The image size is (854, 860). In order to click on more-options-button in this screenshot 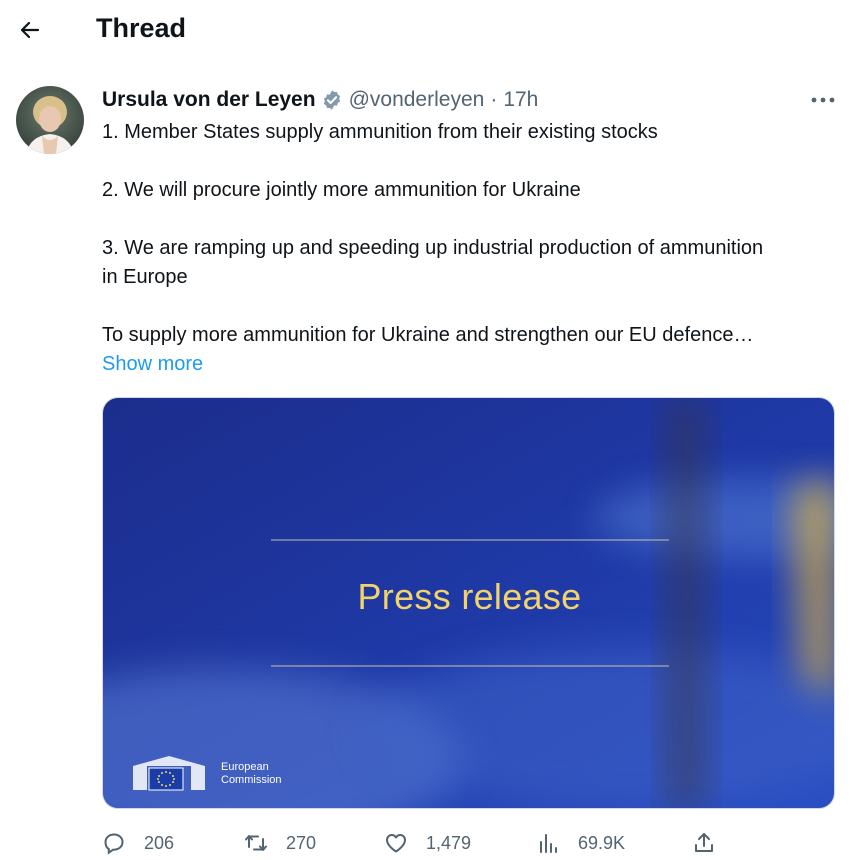, I will do `click(823, 100)`.